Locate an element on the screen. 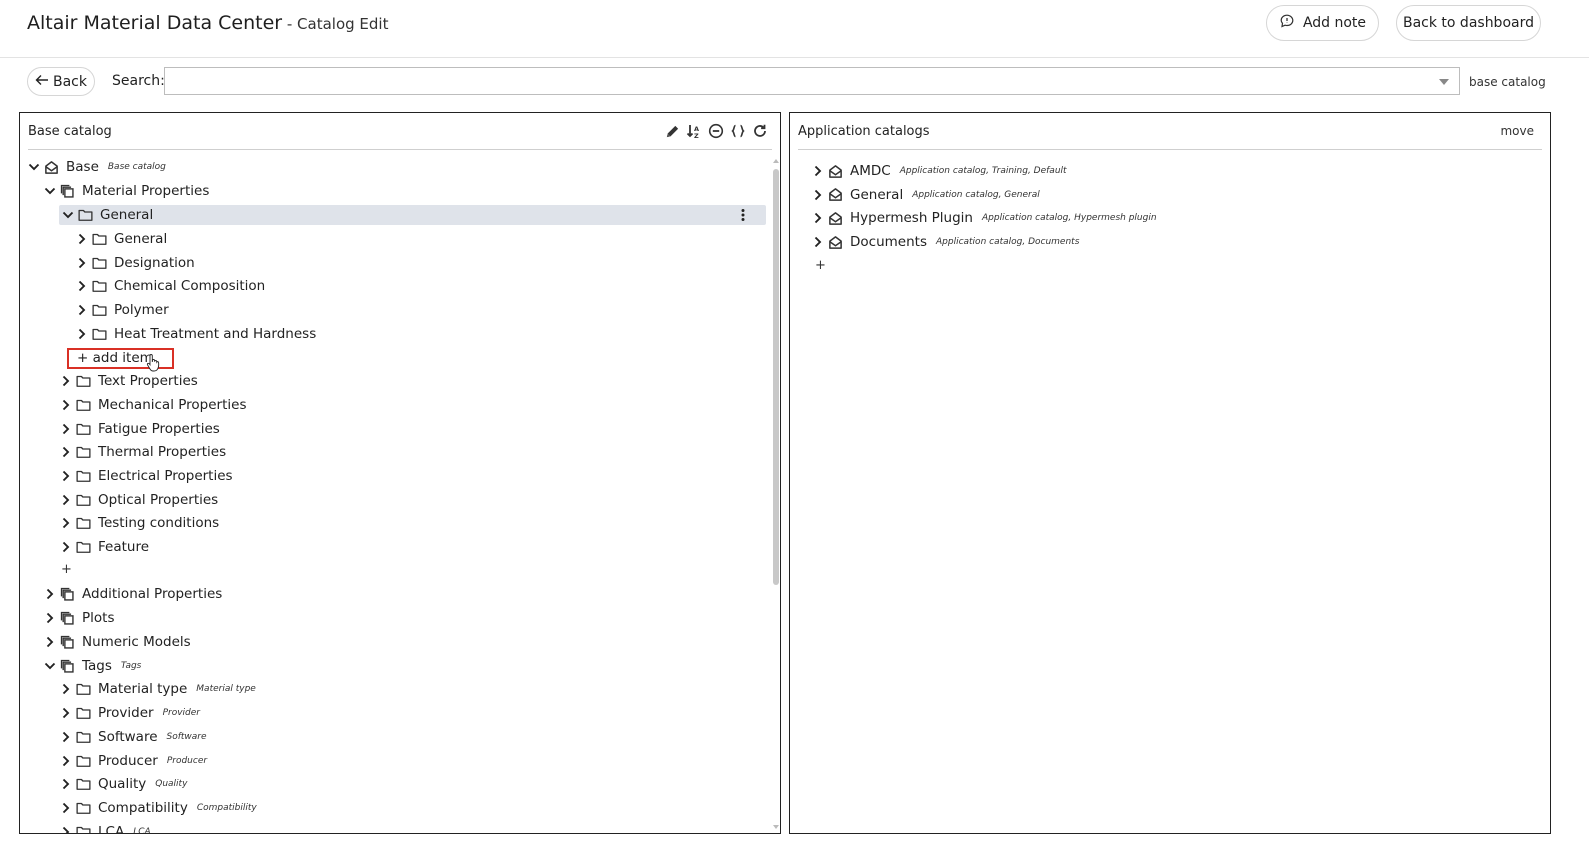 The height and width of the screenshot is (853, 1589). tree-node: Fatigue Properties is located at coordinates (139, 429).